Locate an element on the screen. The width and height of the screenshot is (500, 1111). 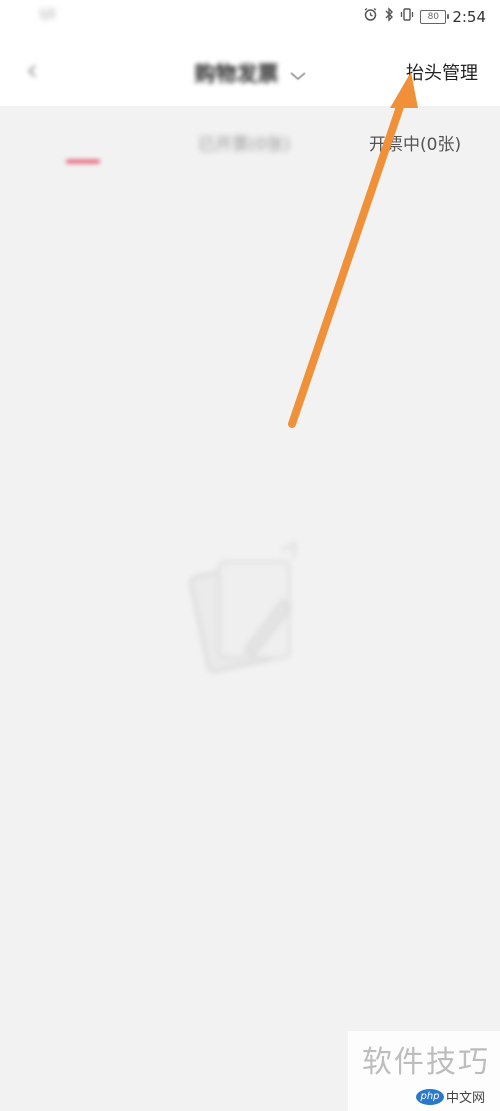
bluetooth-icon is located at coordinates (389, 16).